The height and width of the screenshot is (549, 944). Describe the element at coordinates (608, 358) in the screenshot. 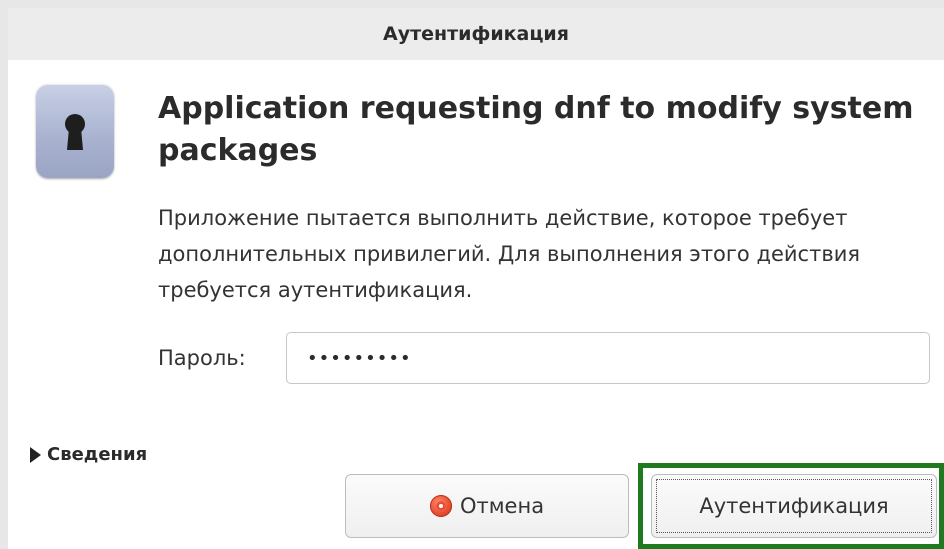

I see `password-field` at that location.